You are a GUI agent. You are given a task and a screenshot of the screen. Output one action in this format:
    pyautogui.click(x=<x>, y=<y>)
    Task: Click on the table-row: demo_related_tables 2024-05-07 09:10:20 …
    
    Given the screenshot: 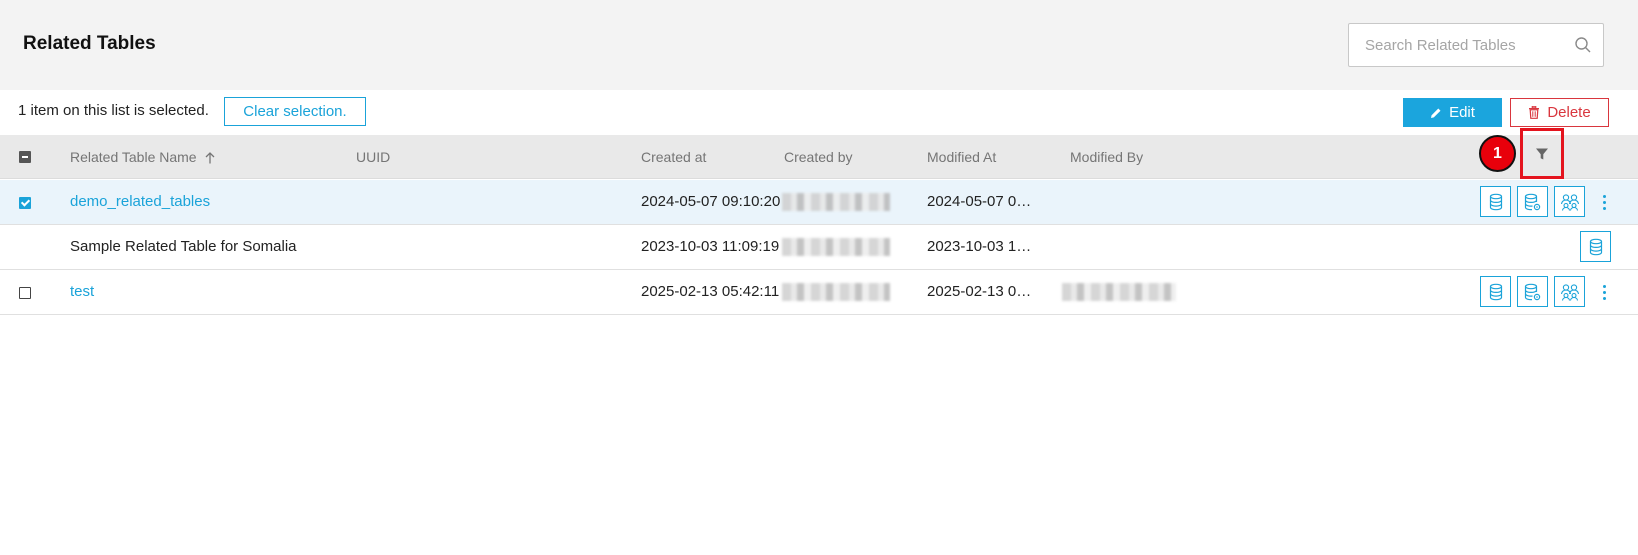 What is the action you would take?
    pyautogui.click(x=819, y=202)
    